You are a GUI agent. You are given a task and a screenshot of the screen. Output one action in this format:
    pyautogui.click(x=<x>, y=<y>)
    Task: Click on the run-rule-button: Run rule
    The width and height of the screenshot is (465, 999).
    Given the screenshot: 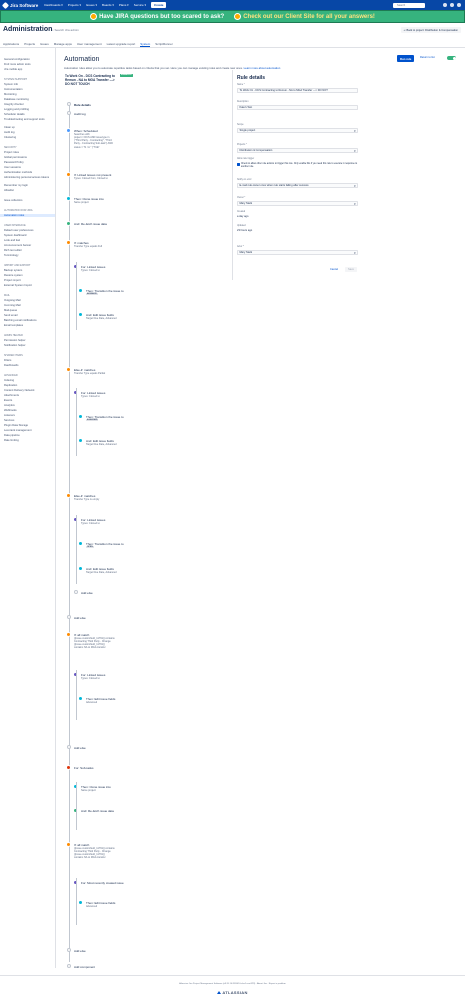 What is the action you would take?
    pyautogui.click(x=406, y=58)
    